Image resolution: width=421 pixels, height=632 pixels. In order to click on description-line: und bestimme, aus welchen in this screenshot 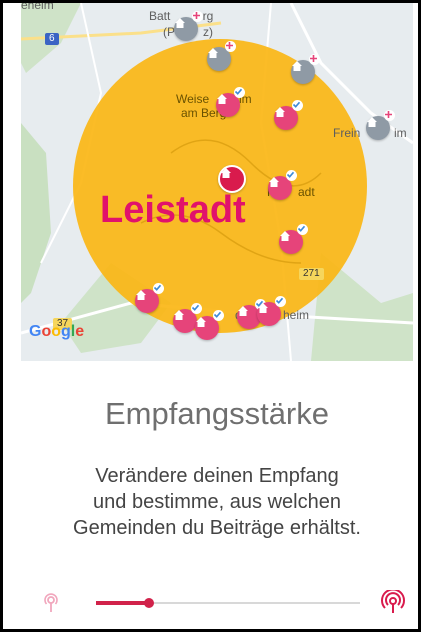, I will do `click(217, 502)`.